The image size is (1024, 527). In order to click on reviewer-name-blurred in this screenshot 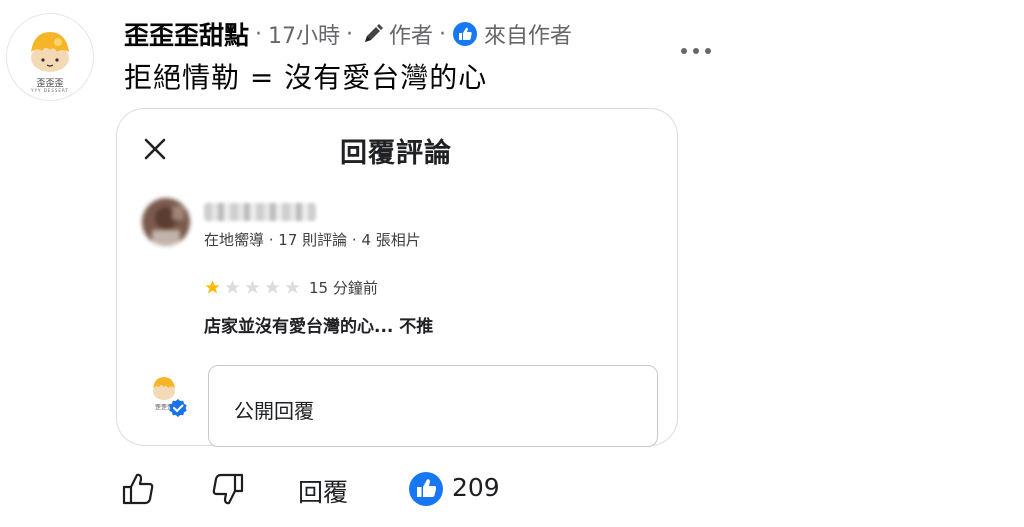, I will do `click(260, 212)`.